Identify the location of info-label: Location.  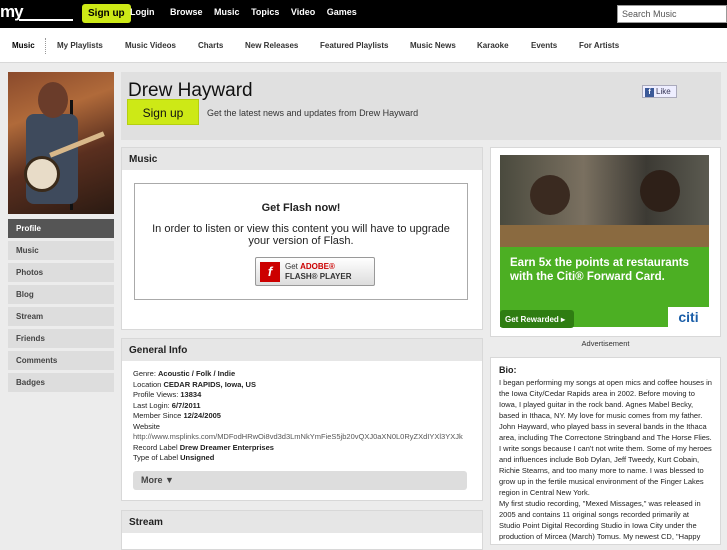
(148, 384).